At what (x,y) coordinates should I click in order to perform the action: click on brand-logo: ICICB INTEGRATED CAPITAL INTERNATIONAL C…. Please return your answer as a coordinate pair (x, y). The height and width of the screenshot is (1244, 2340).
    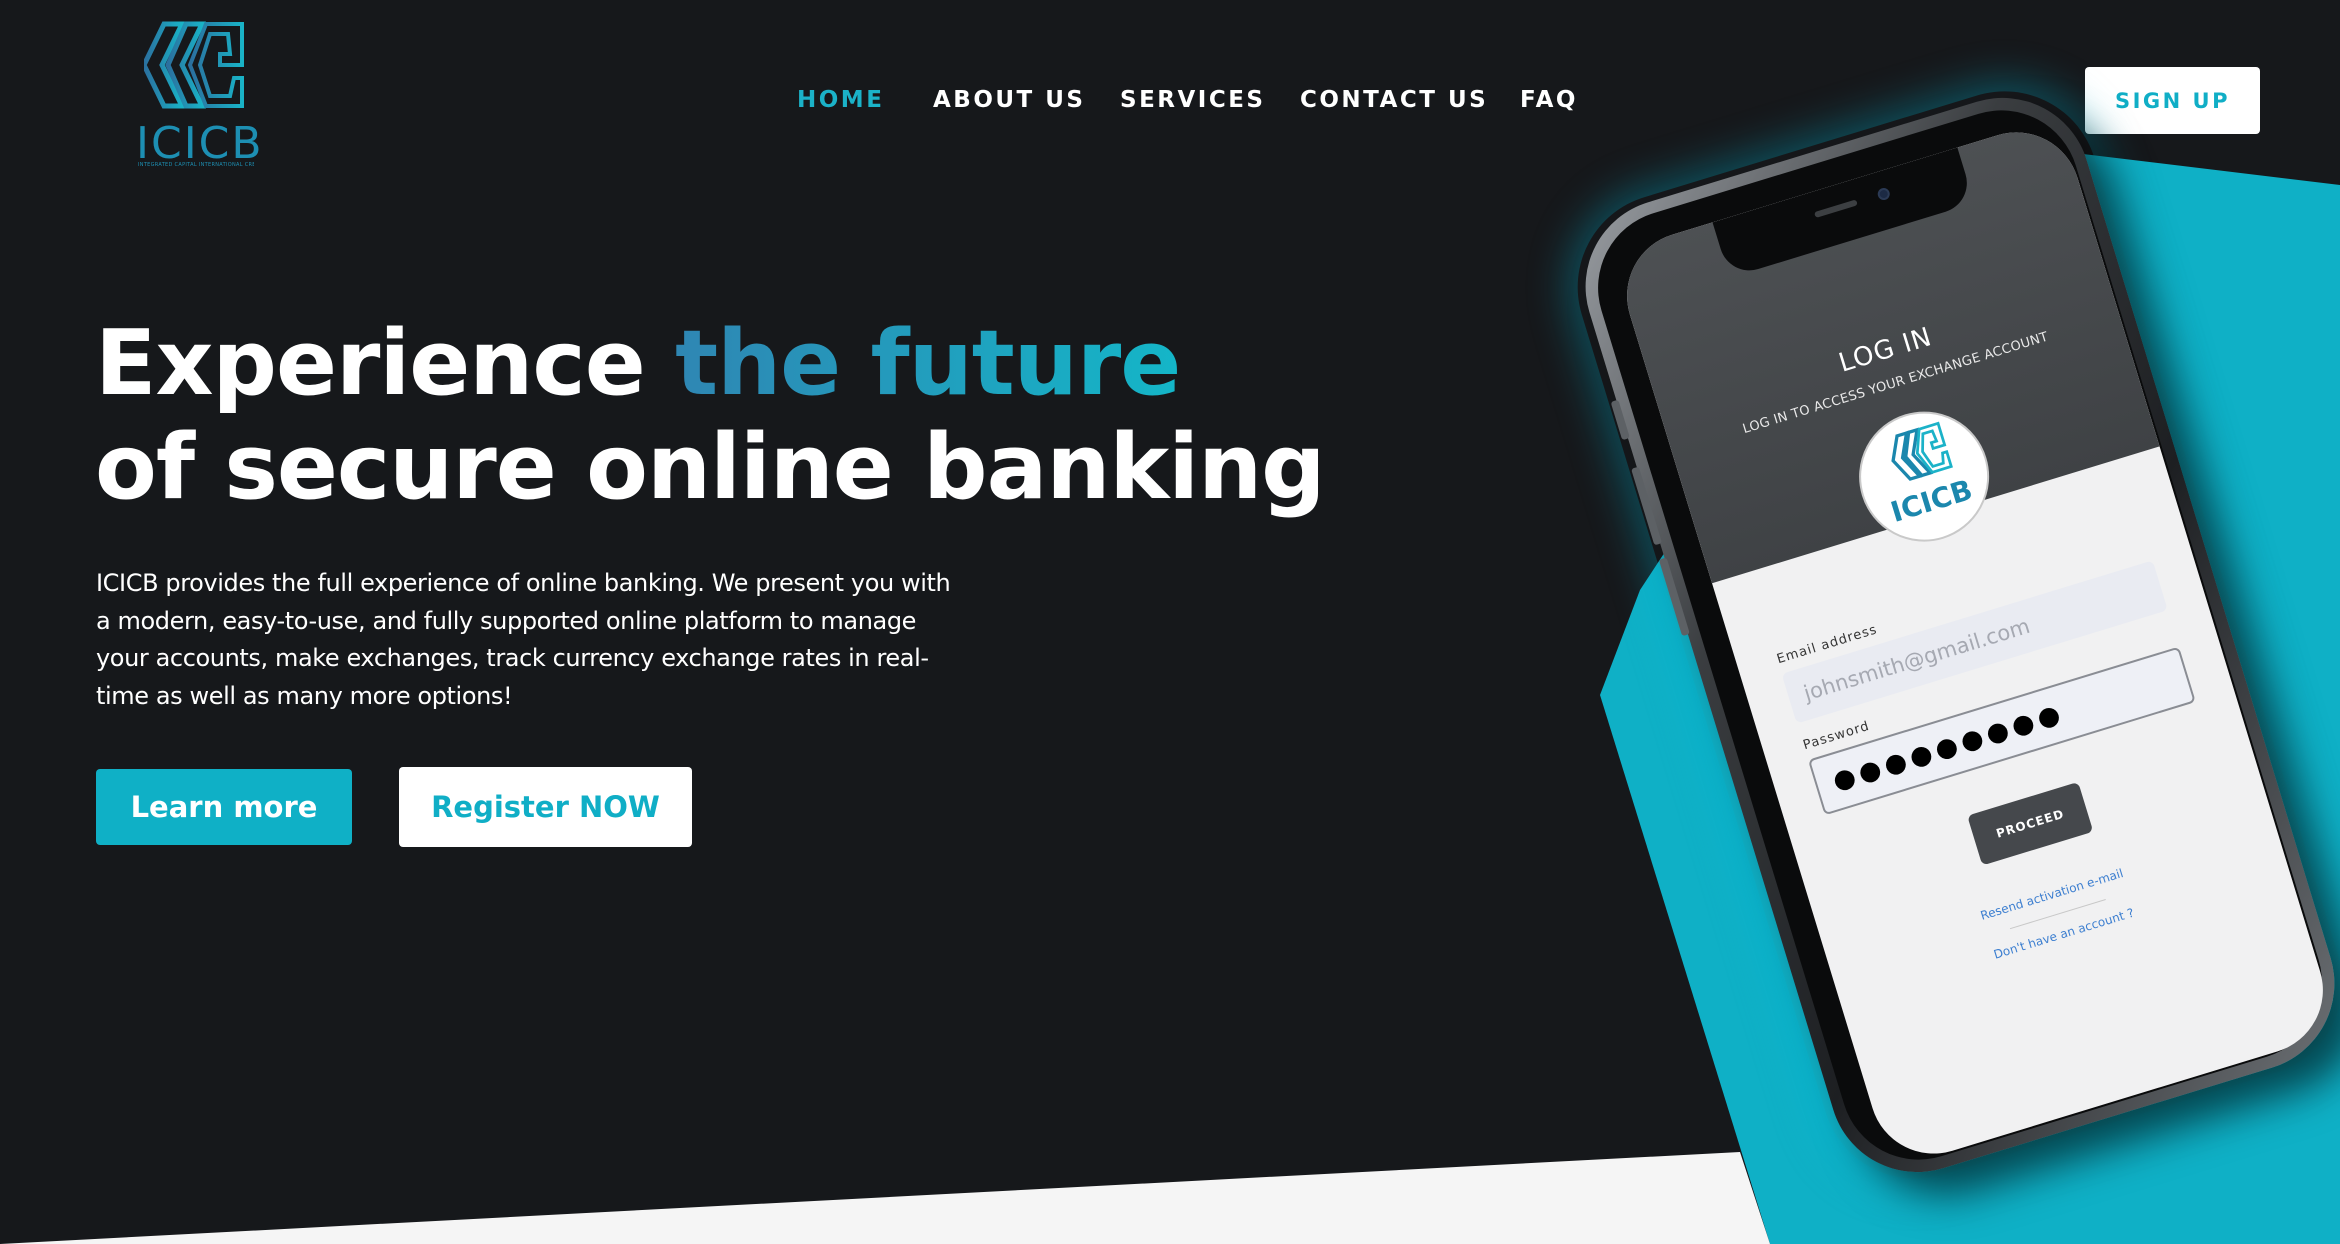
    Looking at the image, I should click on (198, 95).